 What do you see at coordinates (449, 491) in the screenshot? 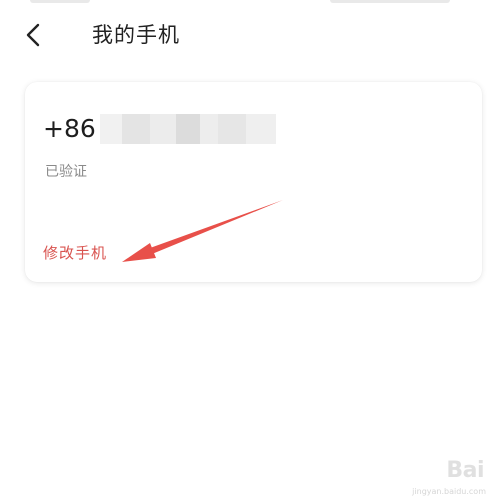
I see `watermark-caption: jingyan.baidu.com` at bounding box center [449, 491].